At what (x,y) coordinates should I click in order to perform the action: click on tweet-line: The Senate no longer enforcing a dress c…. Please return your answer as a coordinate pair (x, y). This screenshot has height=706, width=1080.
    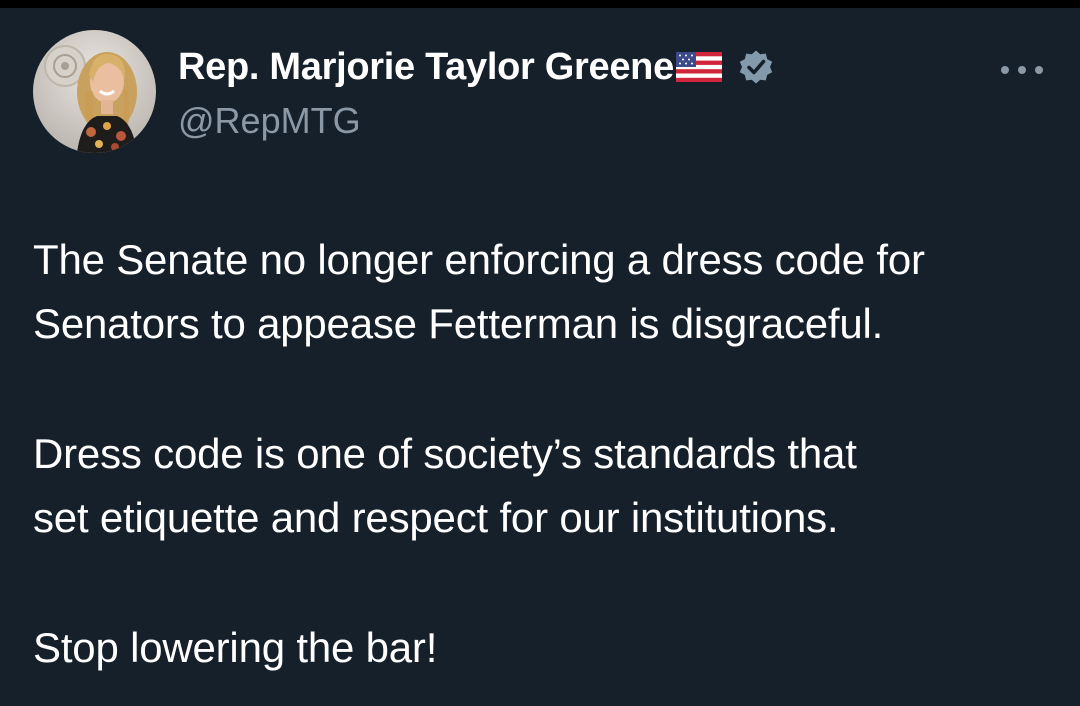
    Looking at the image, I should click on (479, 259).